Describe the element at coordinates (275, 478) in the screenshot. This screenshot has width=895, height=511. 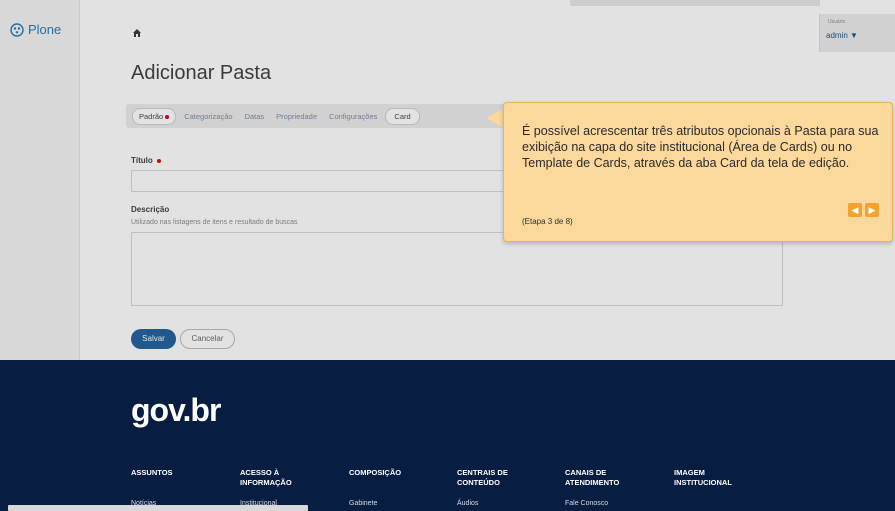
I see `footer-col-acesso: ACESSO À INFORMAÇÃO` at that location.